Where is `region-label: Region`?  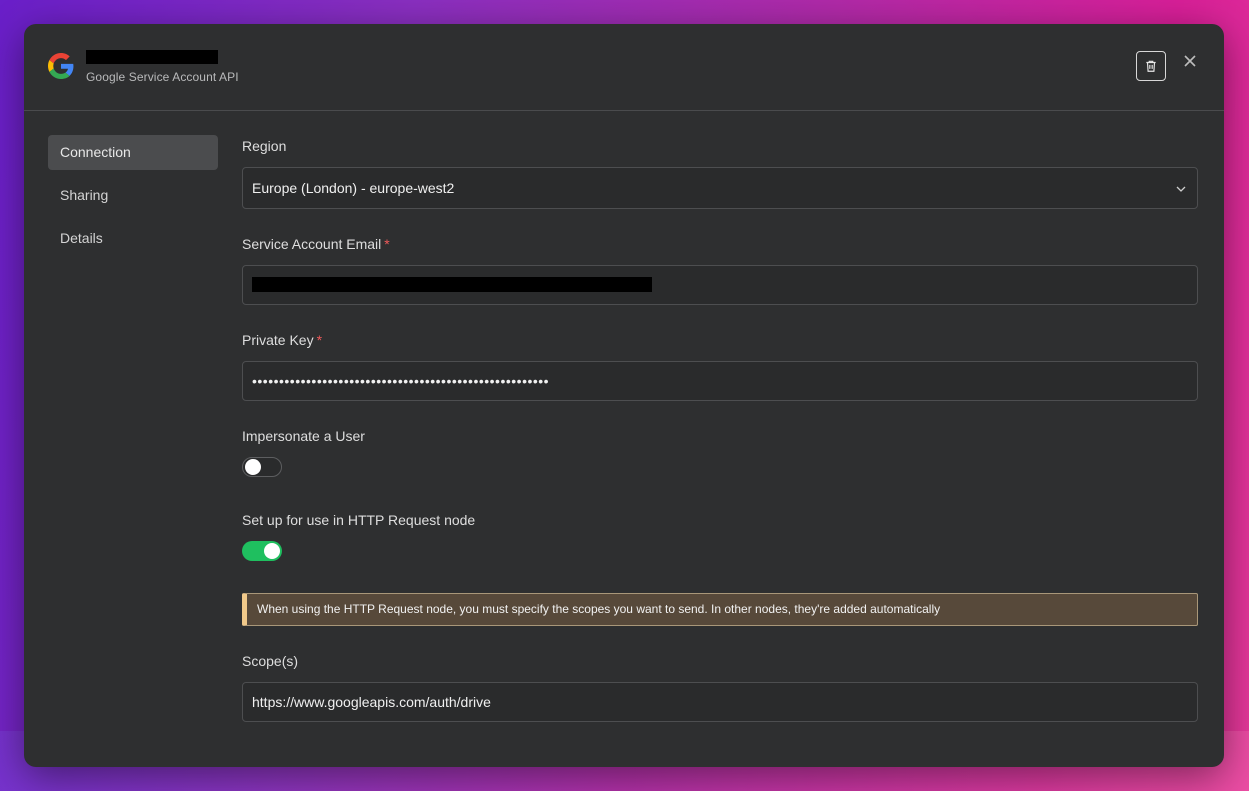
region-label: Region is located at coordinates (264, 146).